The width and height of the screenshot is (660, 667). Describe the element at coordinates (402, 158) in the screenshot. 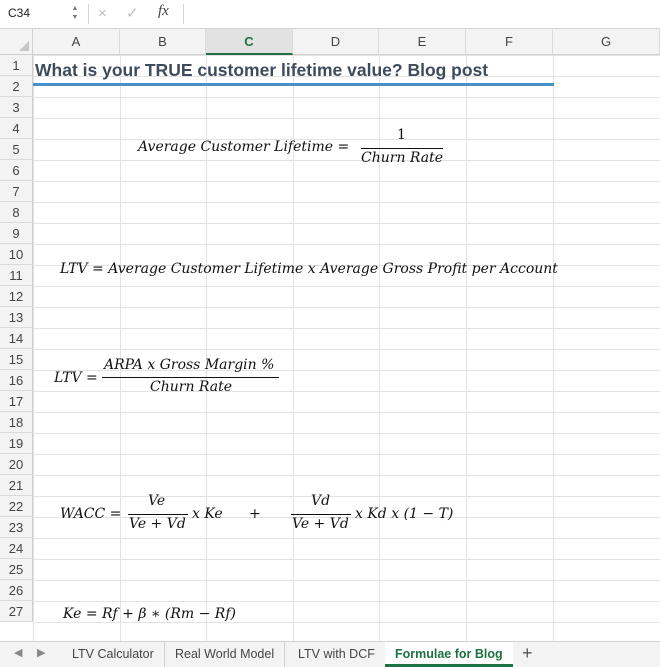

I see `lifetime-formula-denominator: Churn Rate` at that location.